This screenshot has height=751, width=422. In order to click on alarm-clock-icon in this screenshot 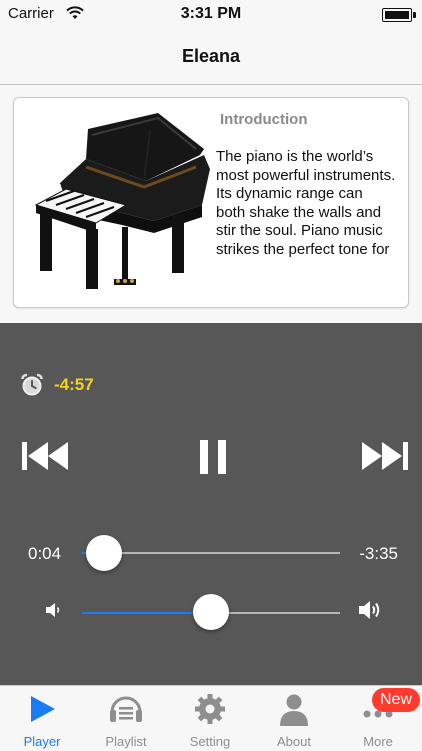, I will do `click(32, 385)`.